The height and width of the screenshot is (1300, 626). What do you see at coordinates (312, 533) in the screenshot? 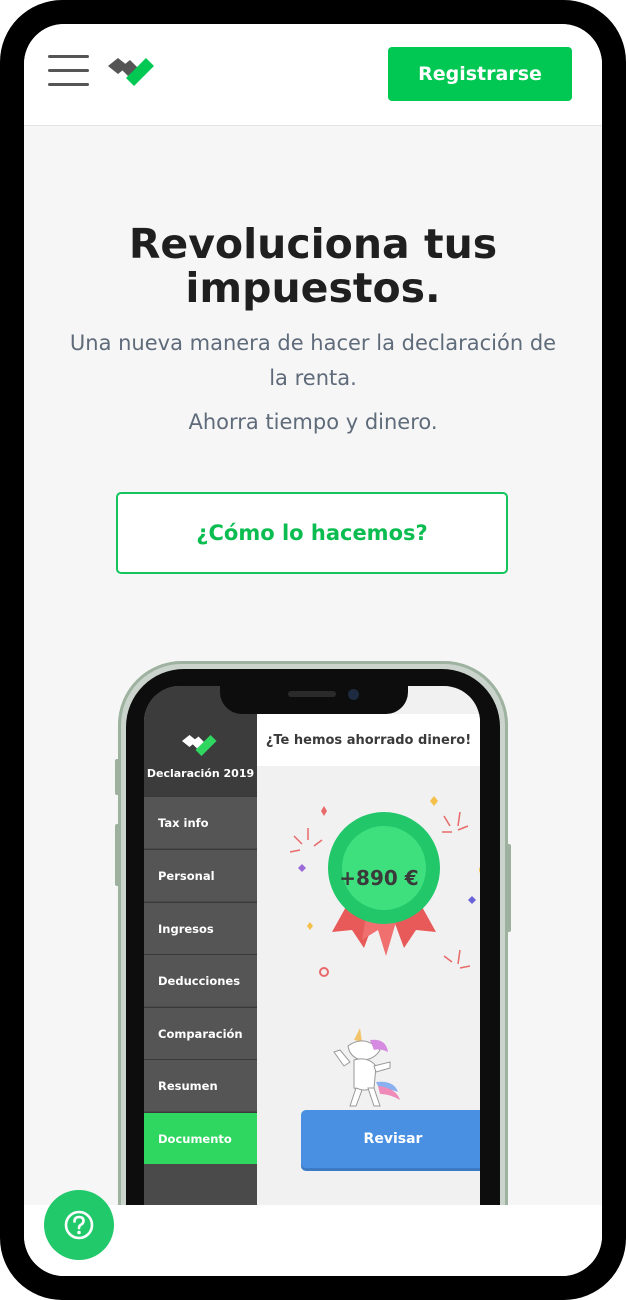
I see `how-it-works-button: ¿Cómo lo hacemos?` at bounding box center [312, 533].